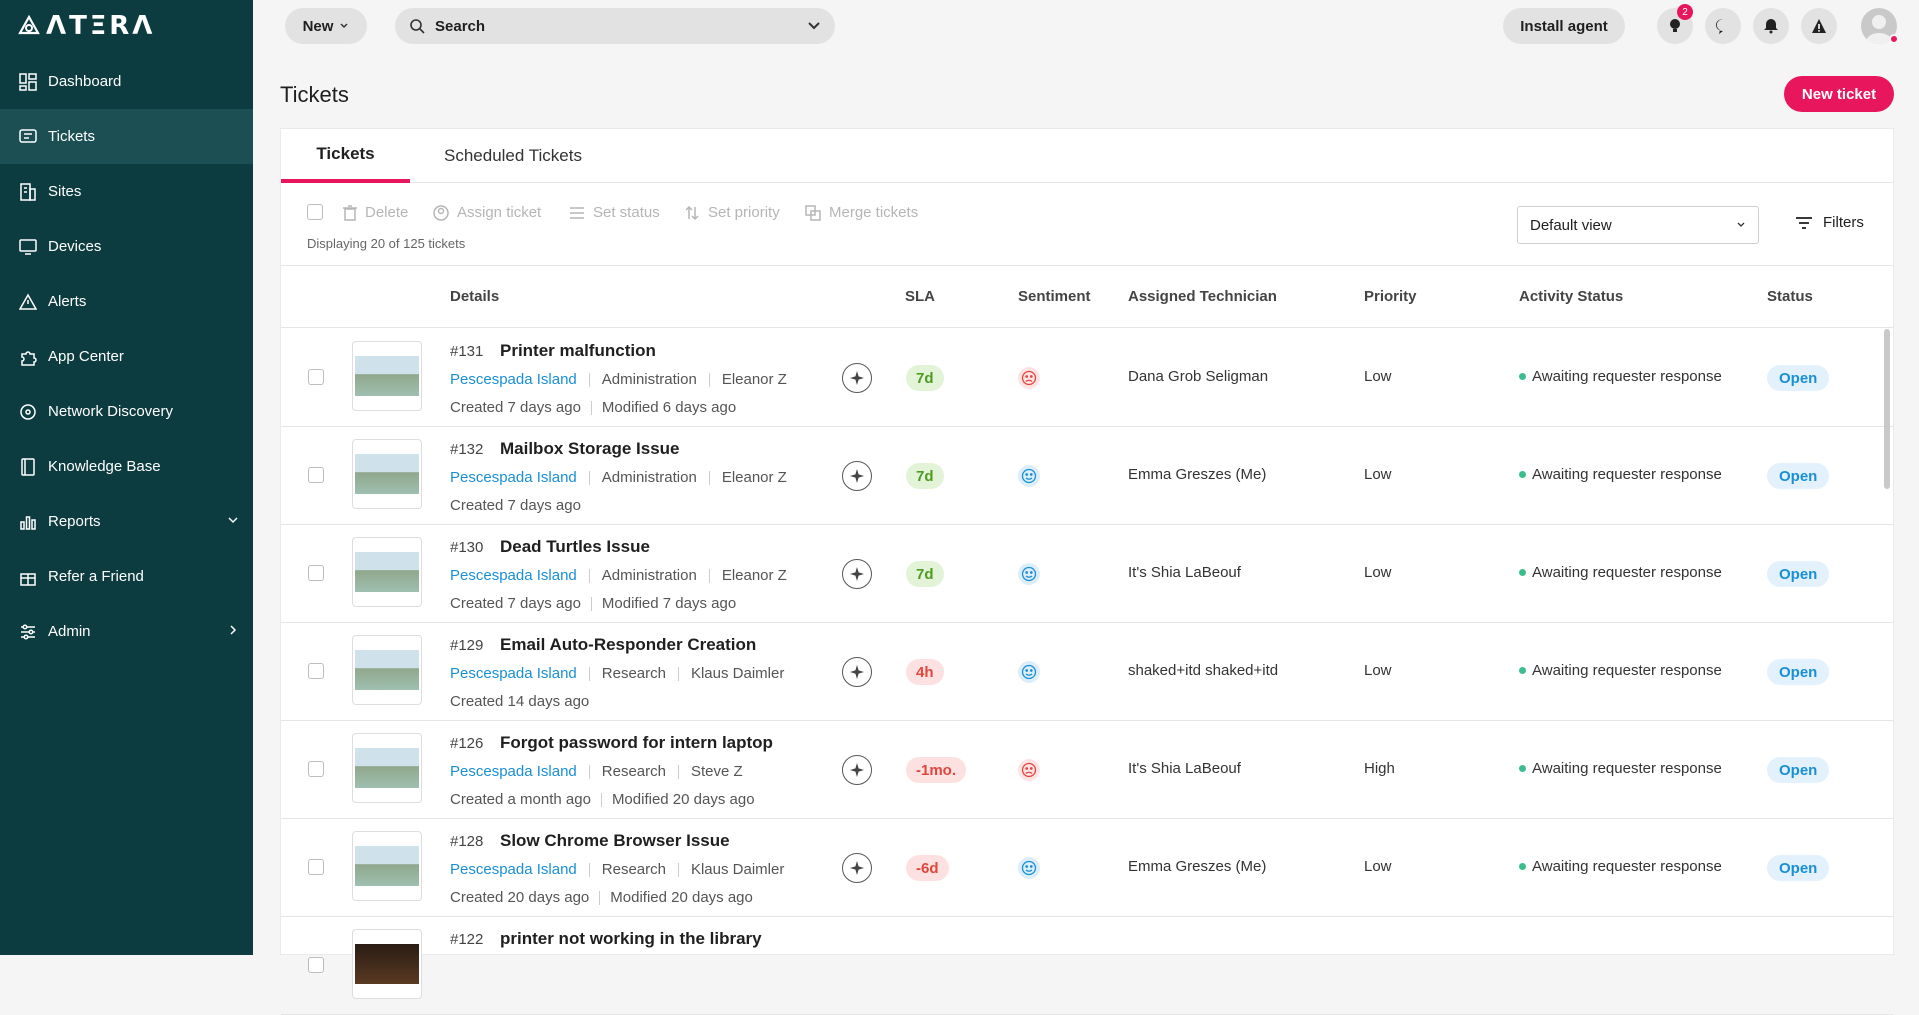 Image resolution: width=1919 pixels, height=1015 pixels. I want to click on ticket-title: printer not working in the library, so click(631, 939).